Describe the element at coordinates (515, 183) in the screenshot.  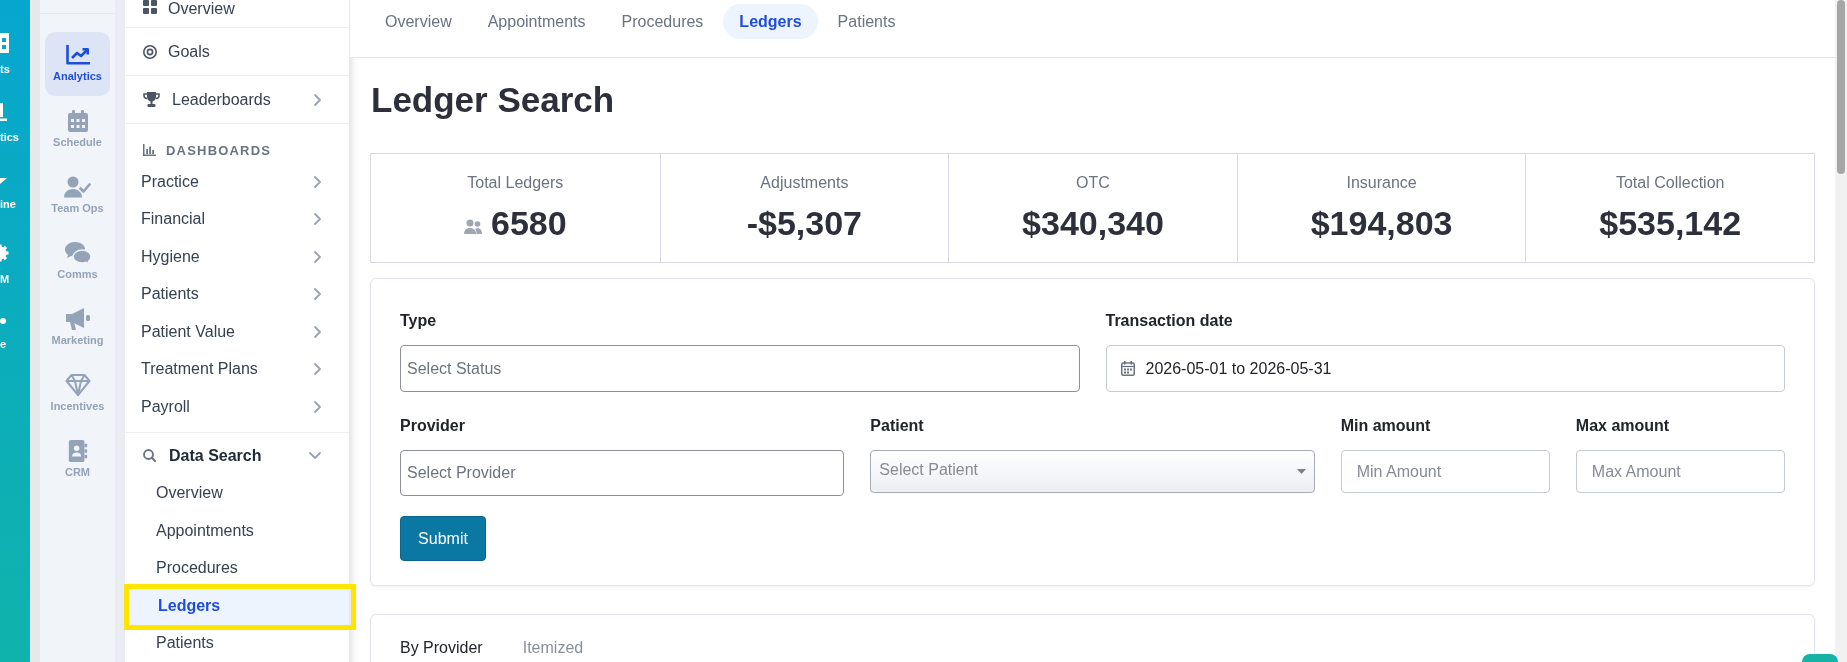
I see `stat-label: Total Ledgers` at that location.